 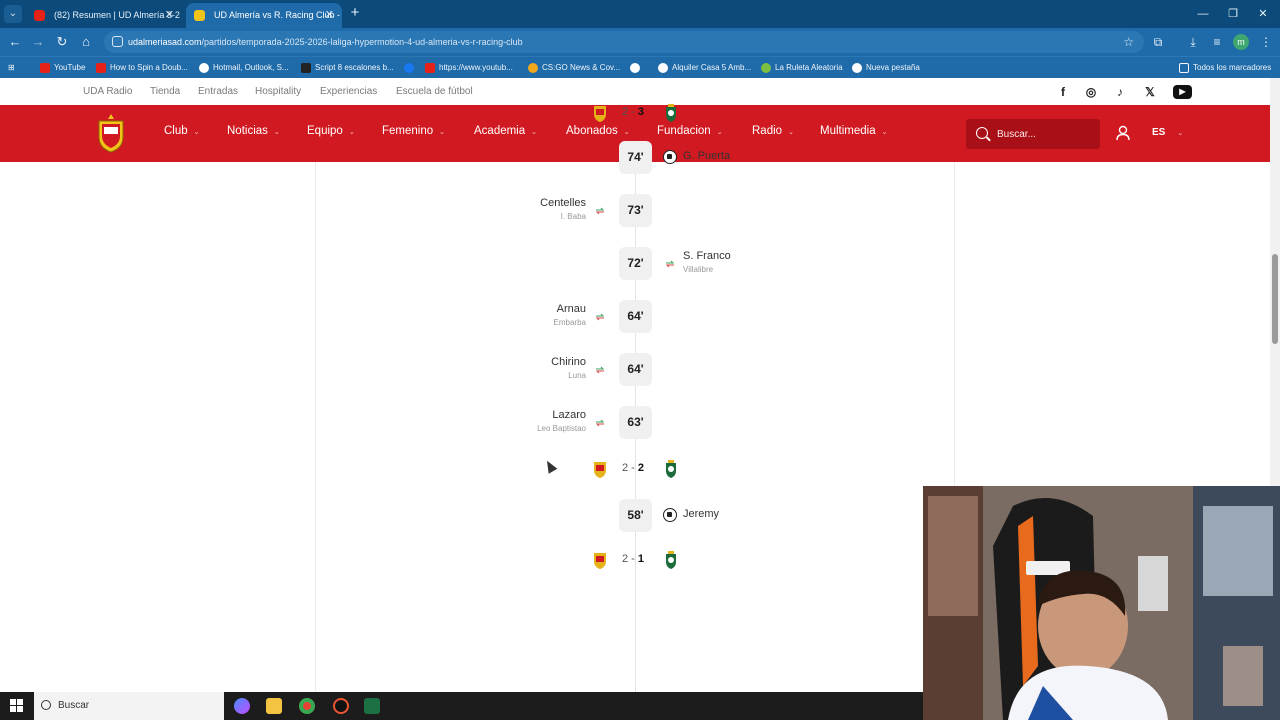 What do you see at coordinates (242, 706) in the screenshot?
I see `copilot-icon` at bounding box center [242, 706].